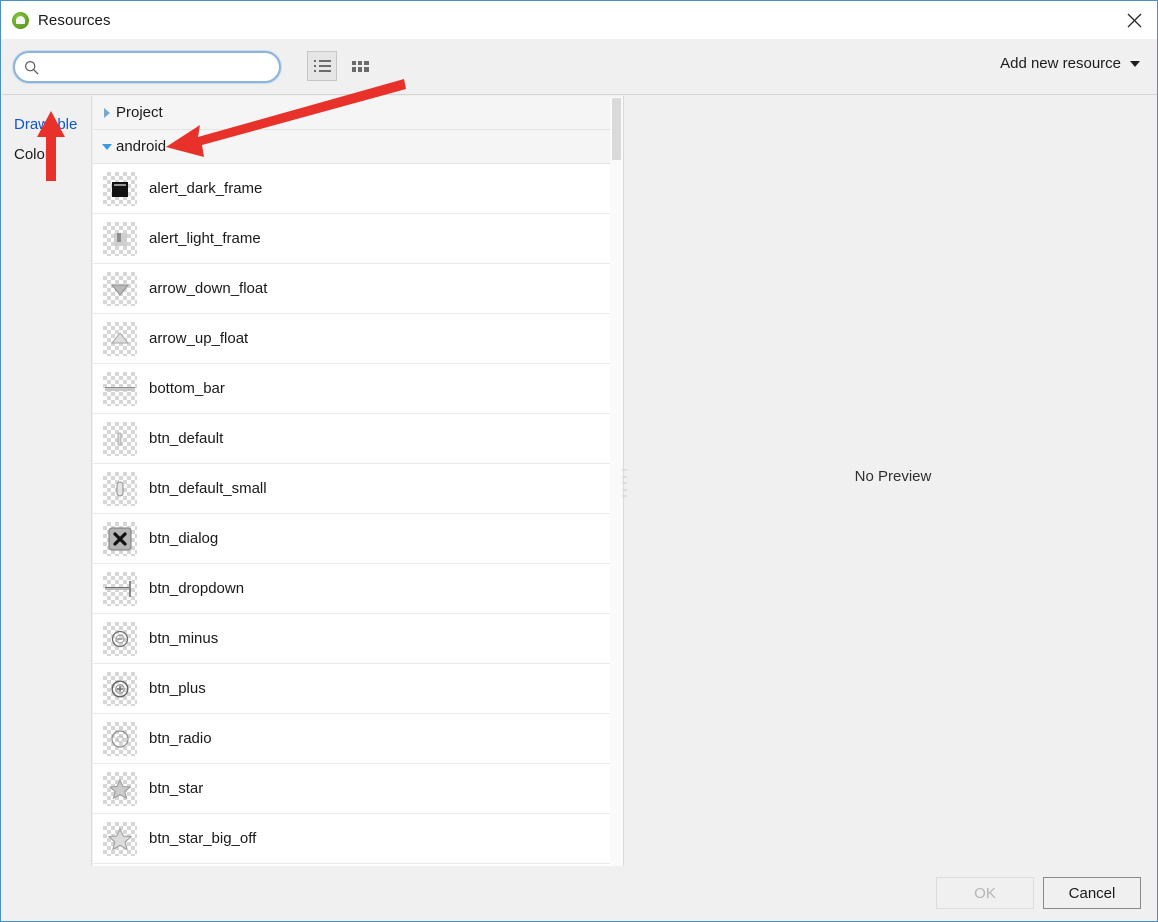  What do you see at coordinates (120, 838) in the screenshot?
I see `btn-star-big-off-icon` at bounding box center [120, 838].